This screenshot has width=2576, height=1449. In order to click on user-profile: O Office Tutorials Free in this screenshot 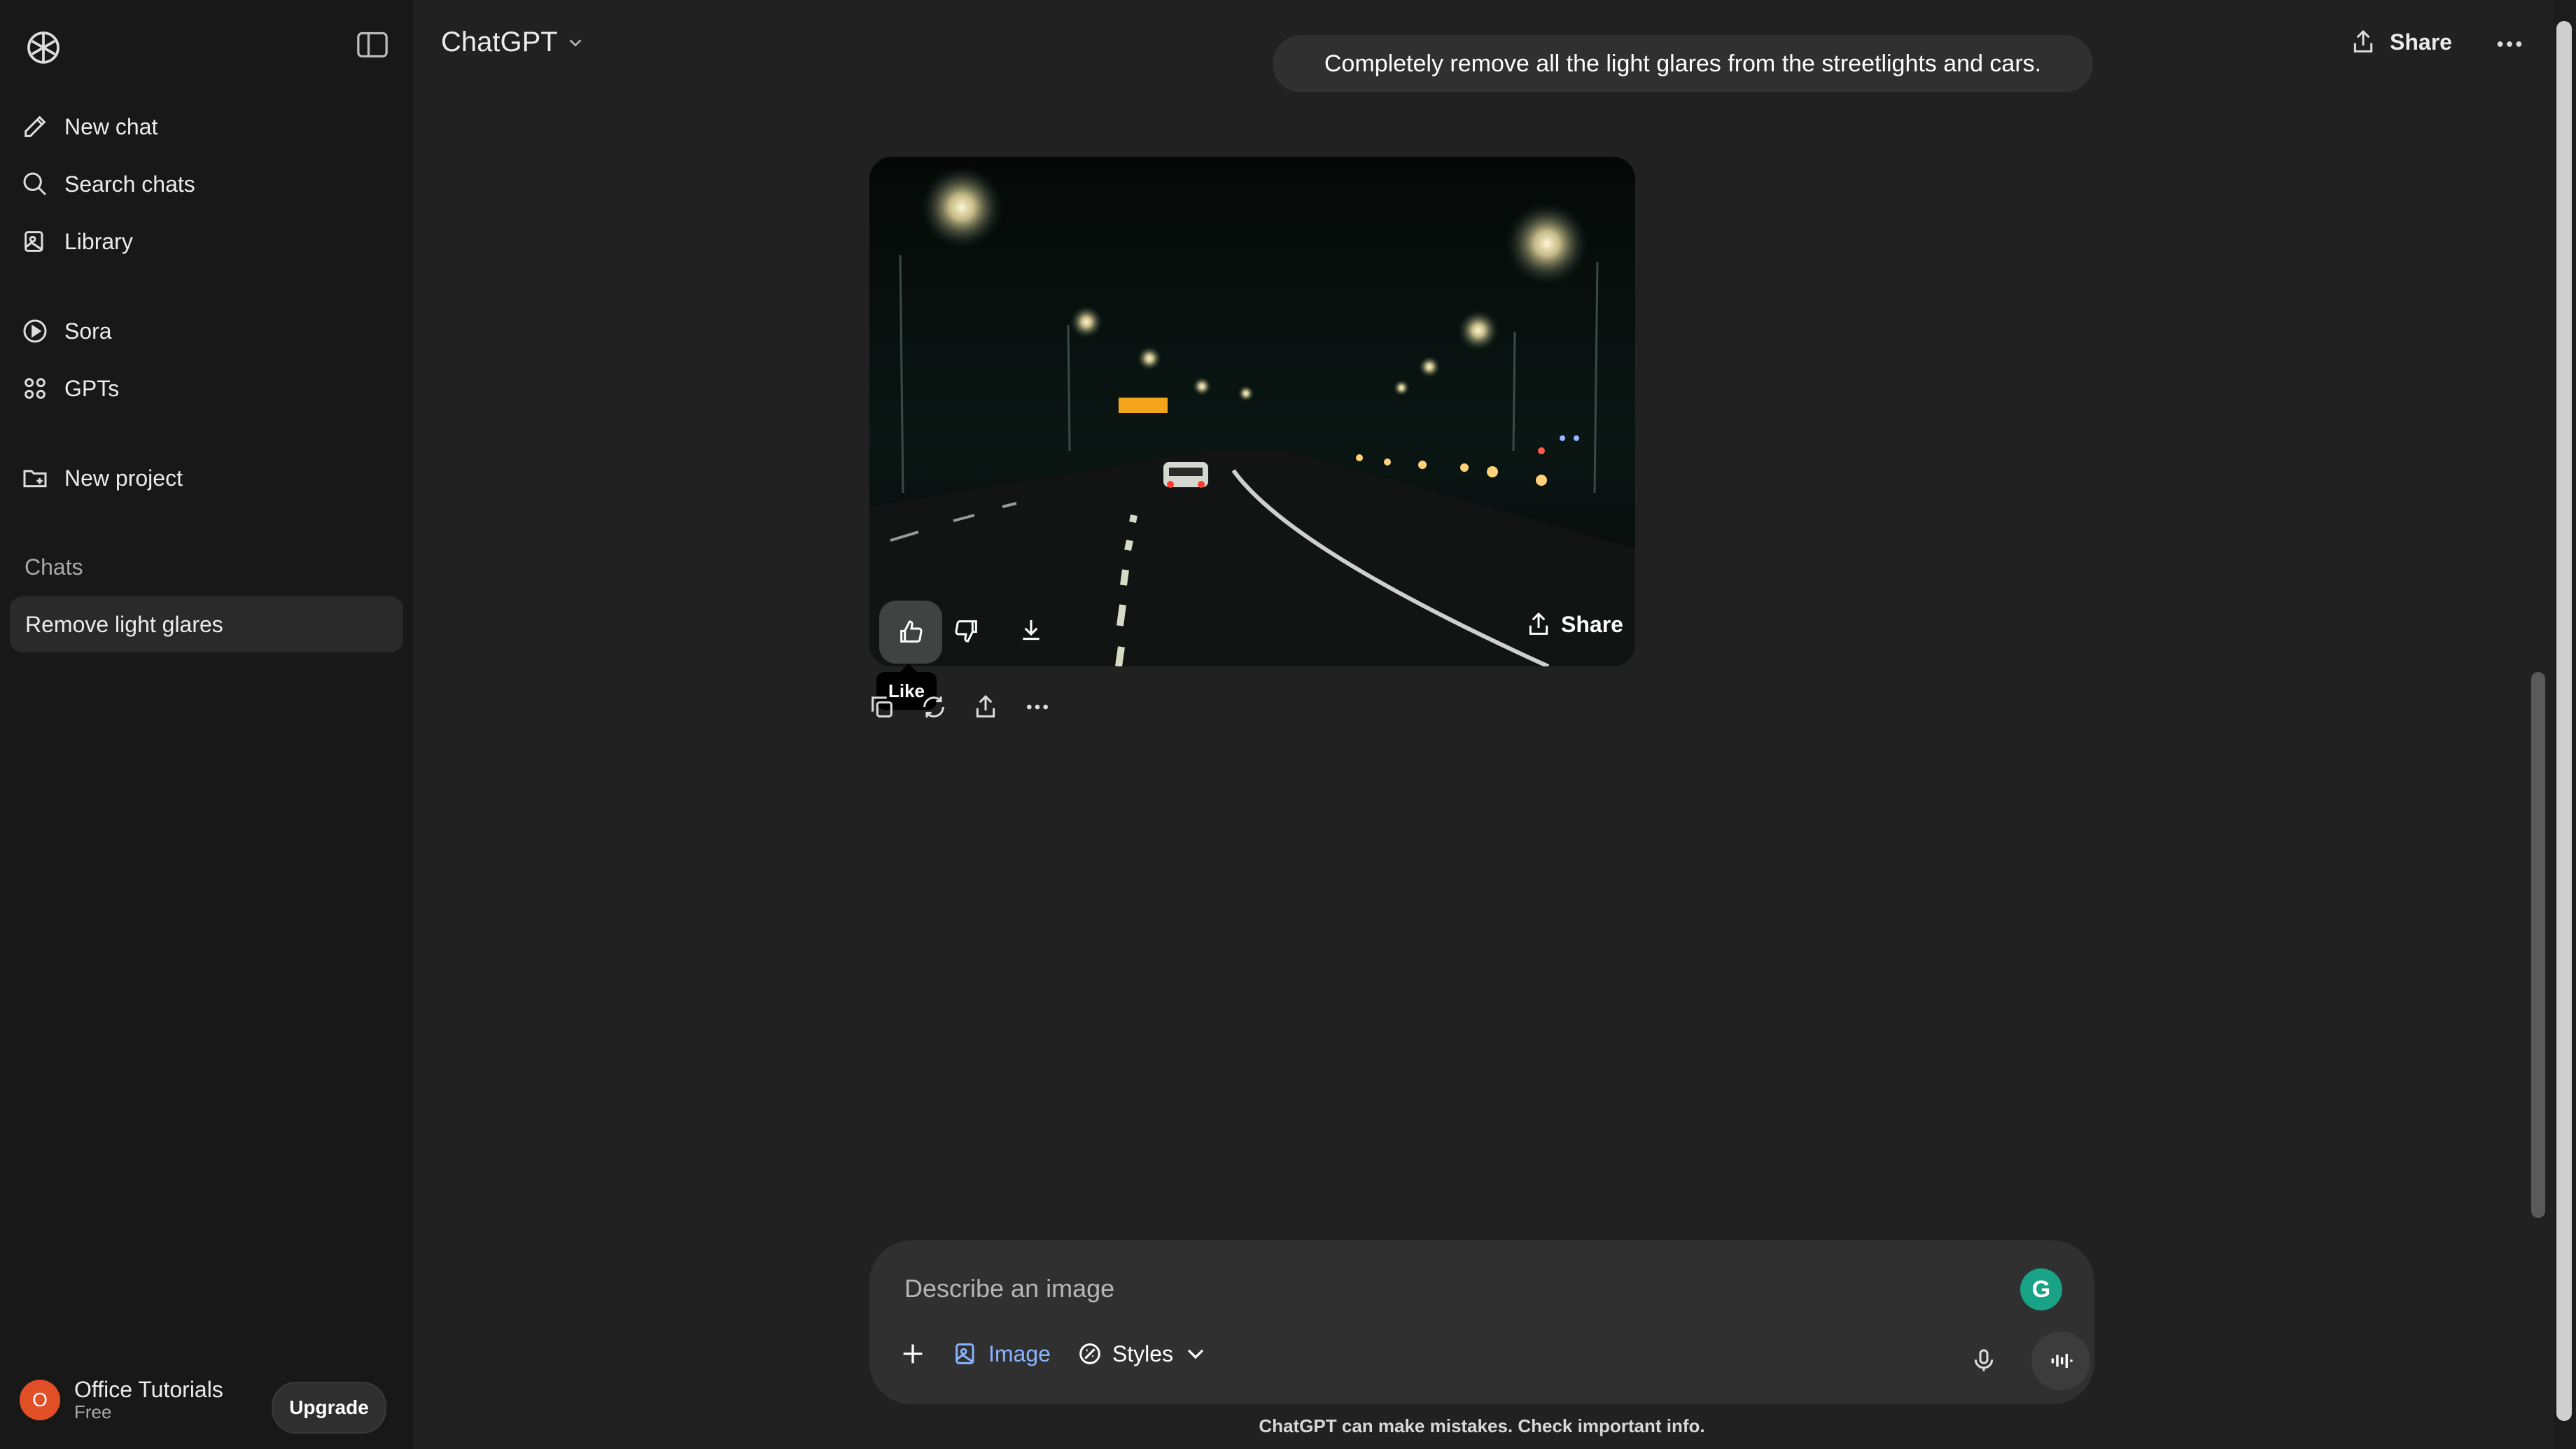, I will do `click(121, 1400)`.